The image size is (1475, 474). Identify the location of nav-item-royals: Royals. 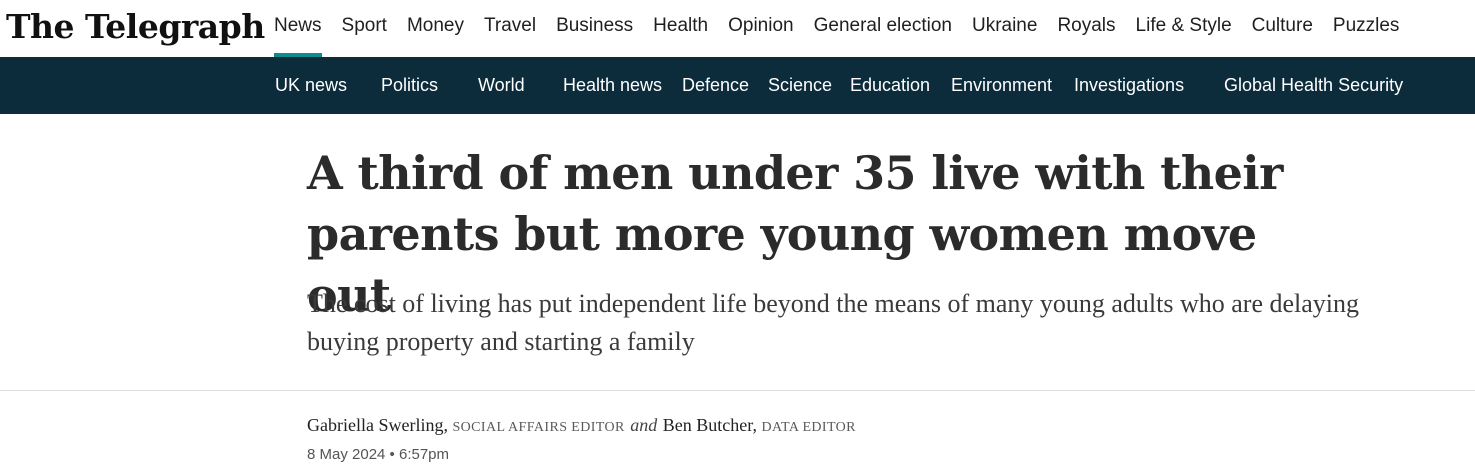
(1086, 28).